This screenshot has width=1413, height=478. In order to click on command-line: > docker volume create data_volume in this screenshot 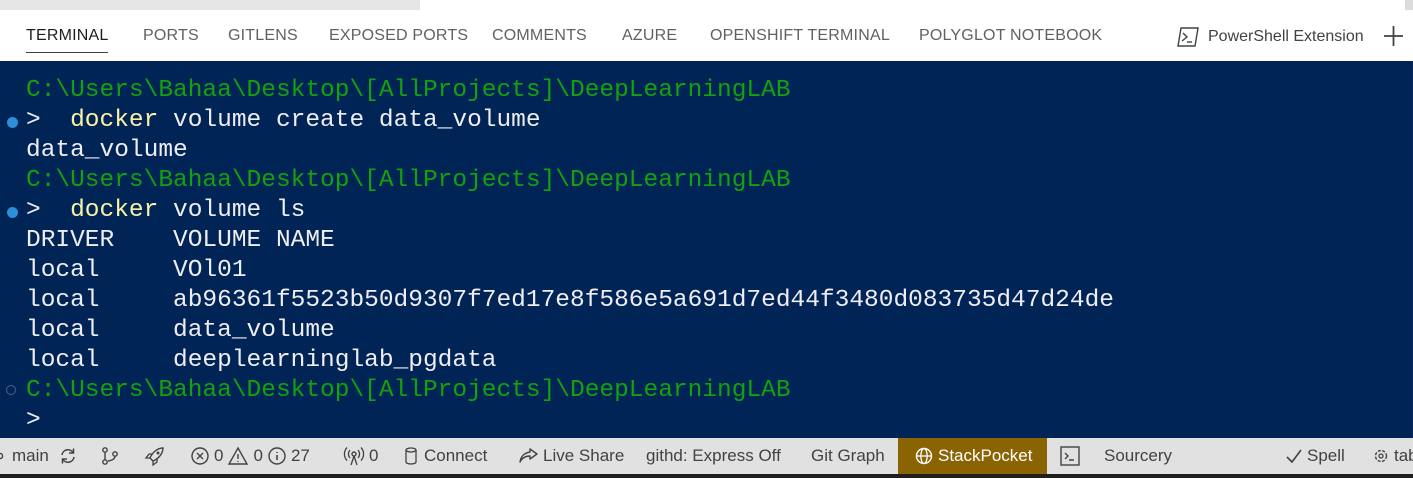, I will do `click(283, 121)`.